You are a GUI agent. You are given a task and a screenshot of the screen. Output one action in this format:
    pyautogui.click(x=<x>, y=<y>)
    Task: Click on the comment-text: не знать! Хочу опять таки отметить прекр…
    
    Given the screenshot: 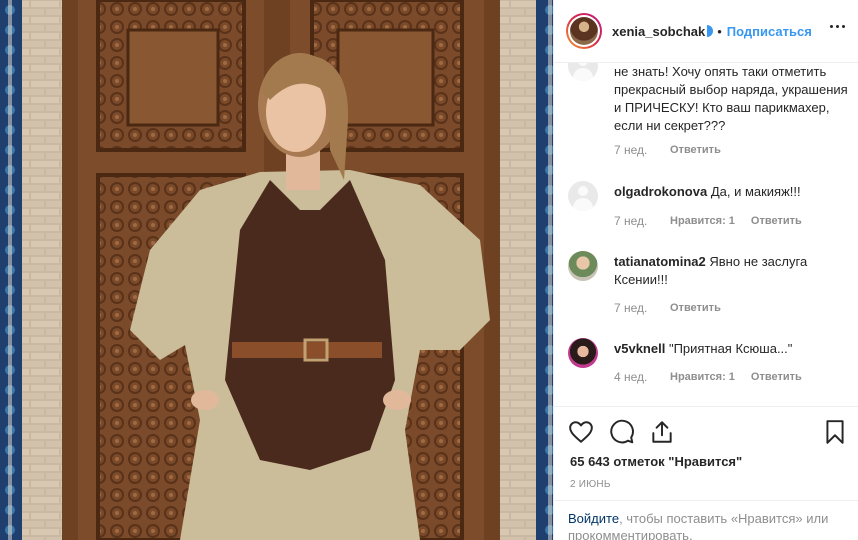 What is the action you would take?
    pyautogui.click(x=731, y=98)
    